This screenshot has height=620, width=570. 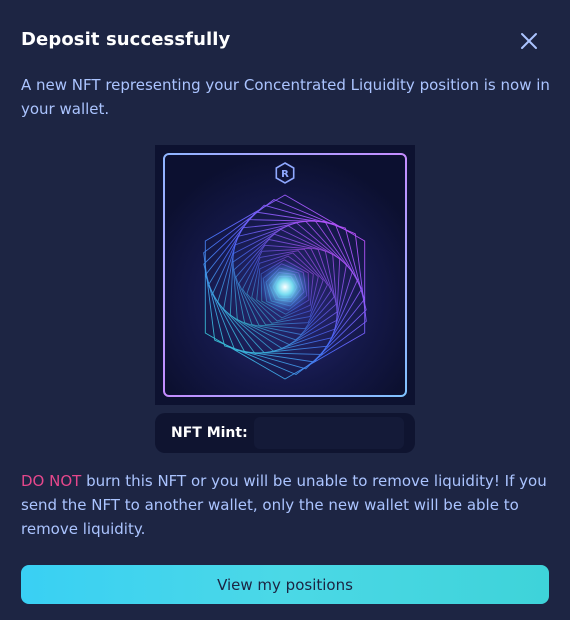 I want to click on nft-mint-label: NFT Mint:, so click(x=209, y=433).